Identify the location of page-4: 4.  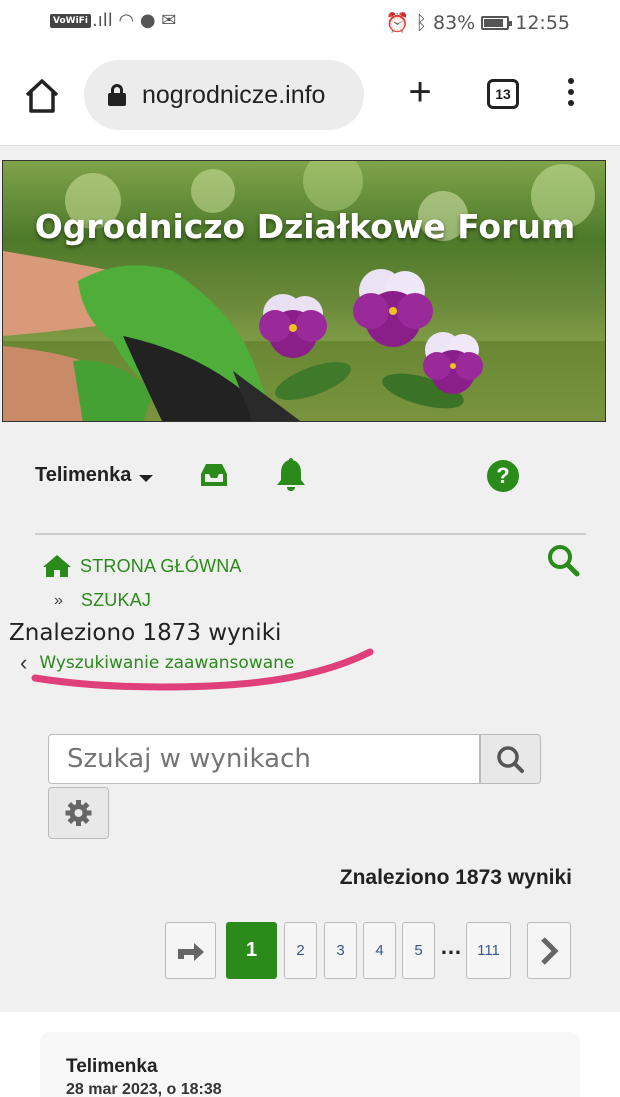
(379, 950).